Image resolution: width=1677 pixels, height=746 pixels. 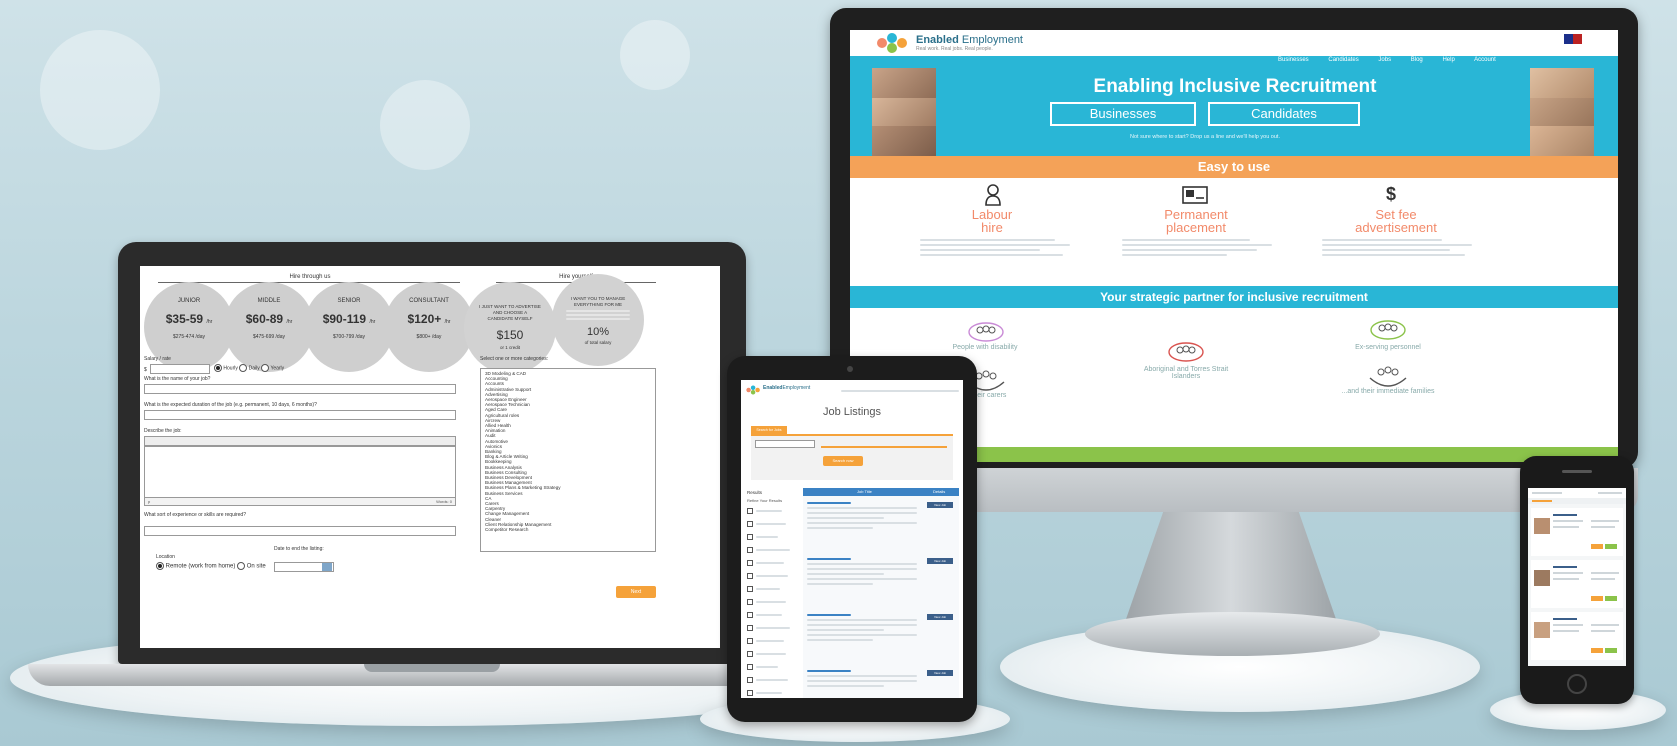 What do you see at coordinates (300, 531) in the screenshot?
I see `experience-input` at bounding box center [300, 531].